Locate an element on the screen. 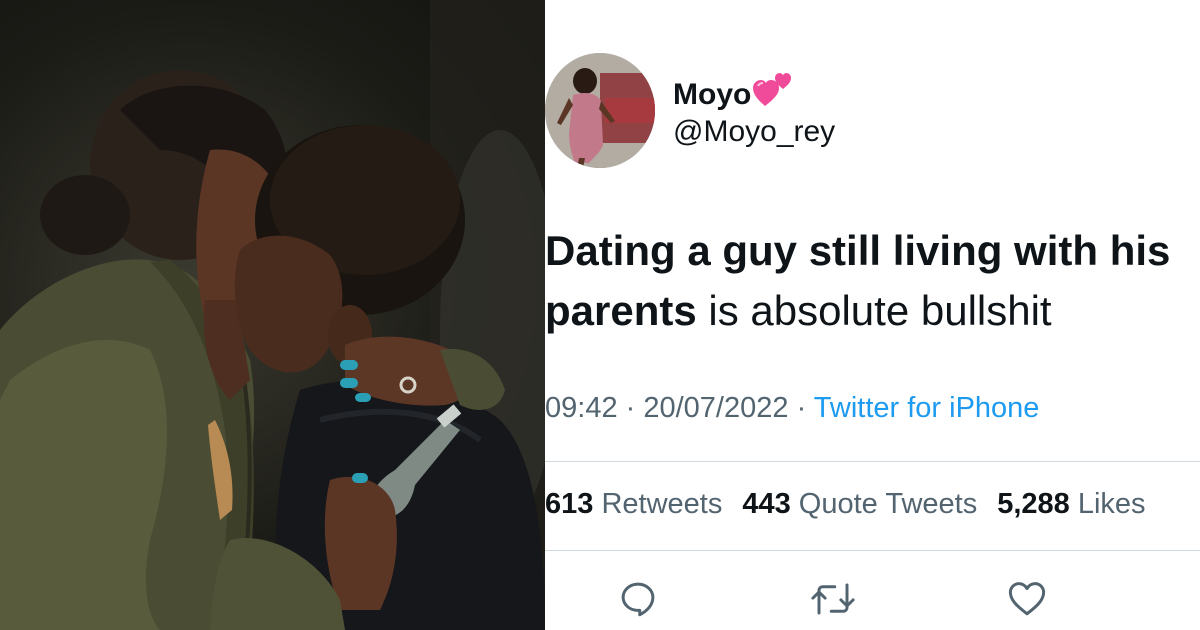  reply-icon is located at coordinates (638, 599).